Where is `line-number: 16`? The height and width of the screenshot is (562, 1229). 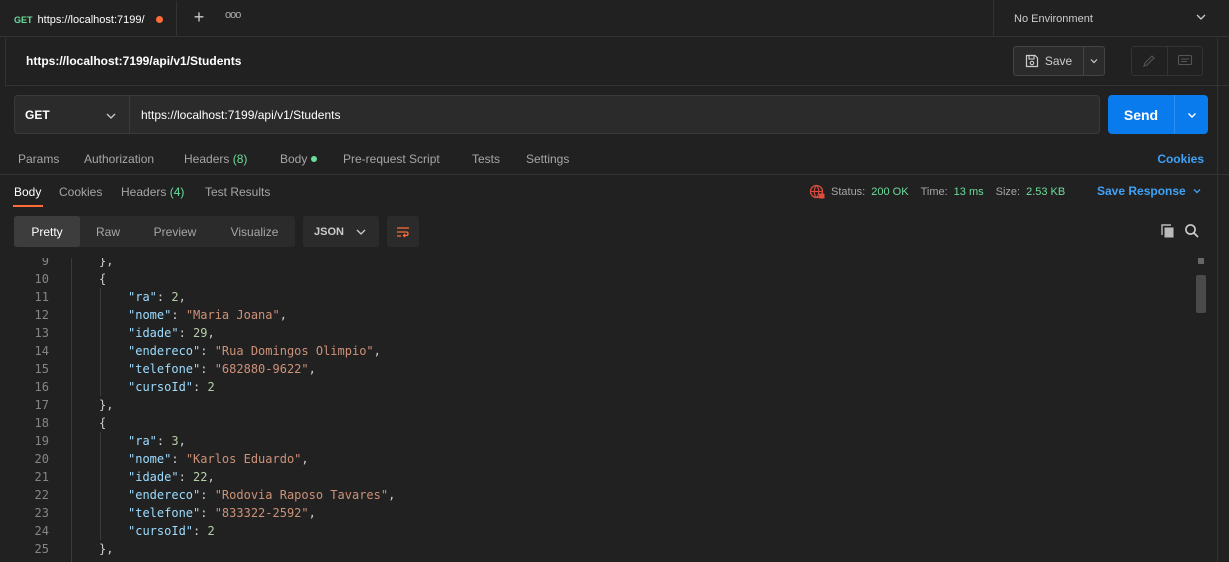
line-number: 16 is located at coordinates (41, 387).